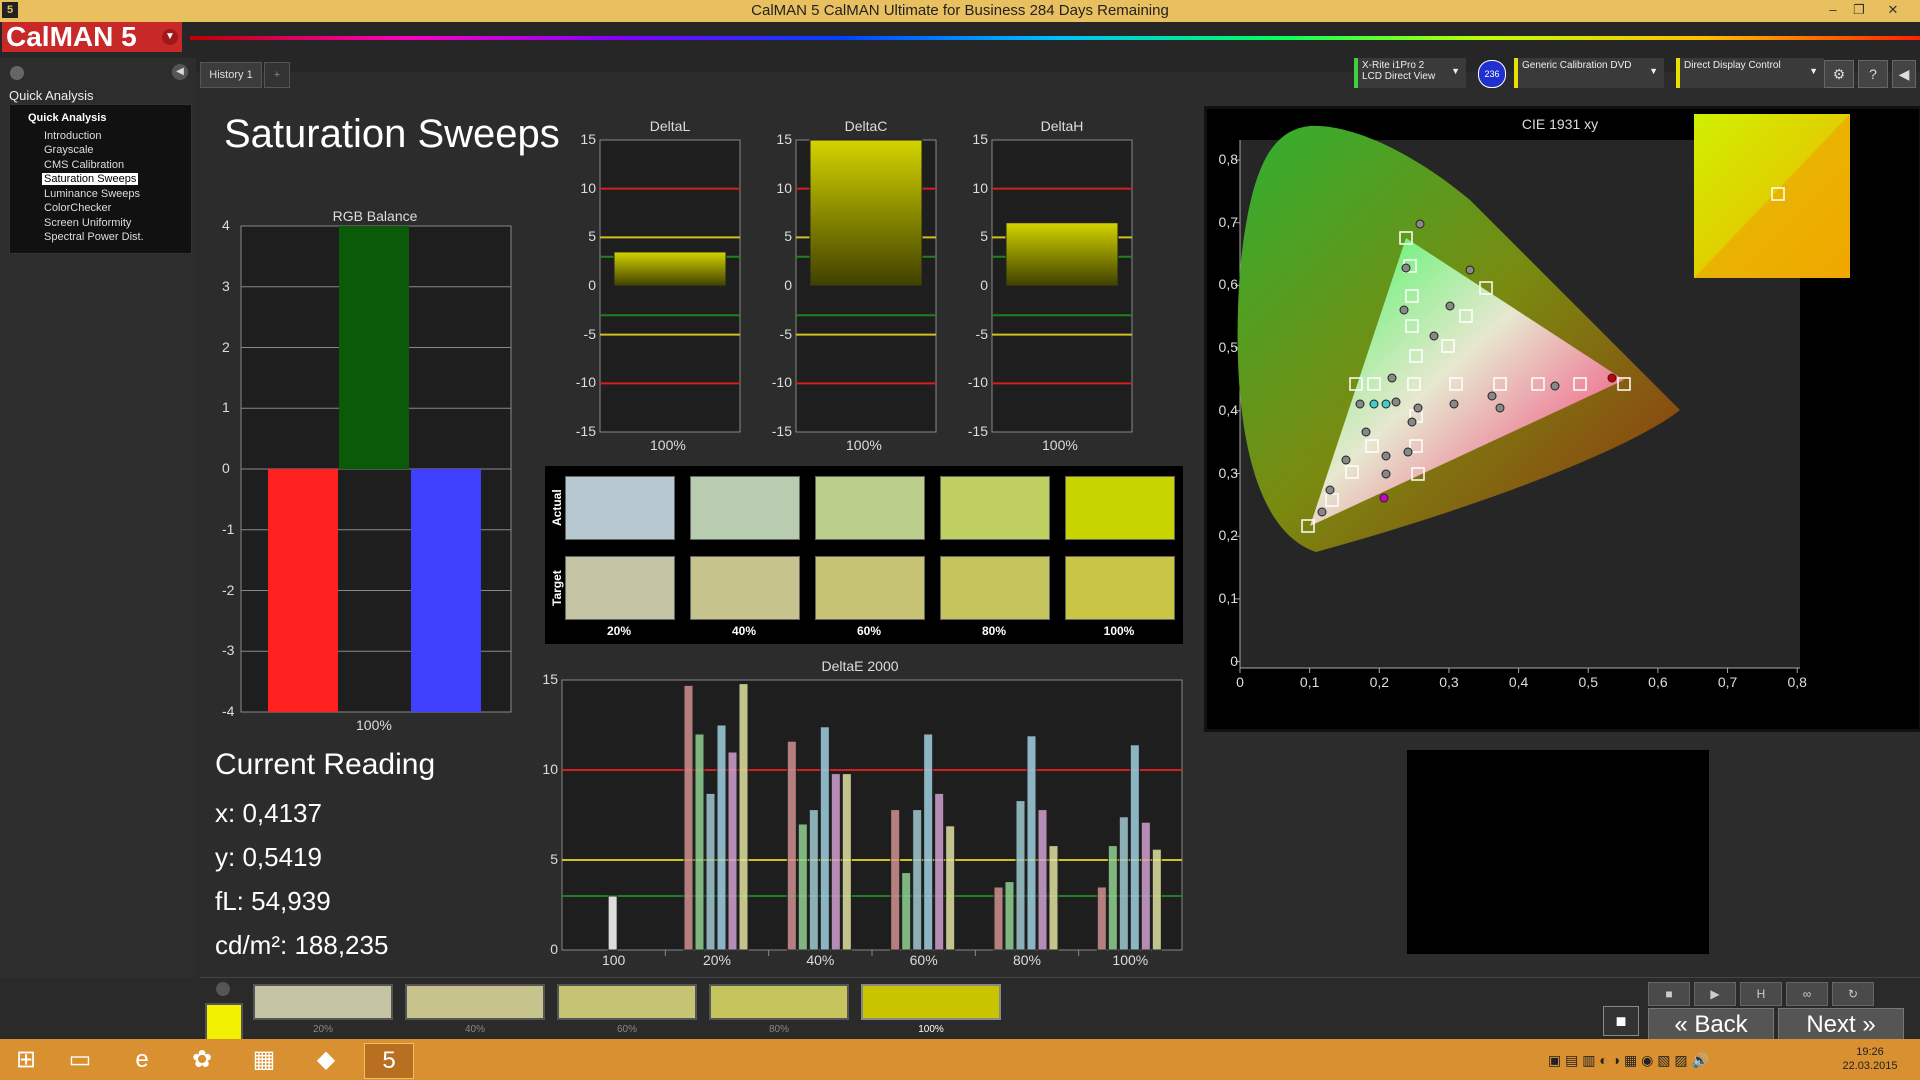  I want to click on tree-item-introduction: Introduction, so click(72, 136).